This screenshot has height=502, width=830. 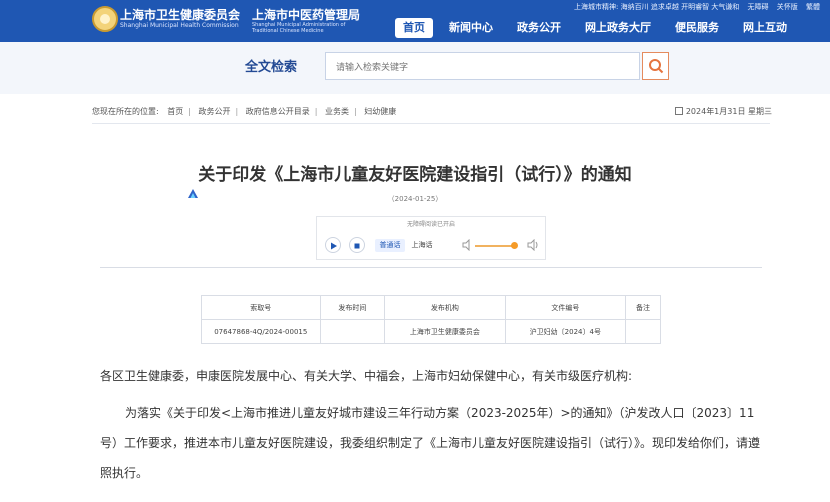 I want to click on nav-news: 新闻中心, so click(x=471, y=28).